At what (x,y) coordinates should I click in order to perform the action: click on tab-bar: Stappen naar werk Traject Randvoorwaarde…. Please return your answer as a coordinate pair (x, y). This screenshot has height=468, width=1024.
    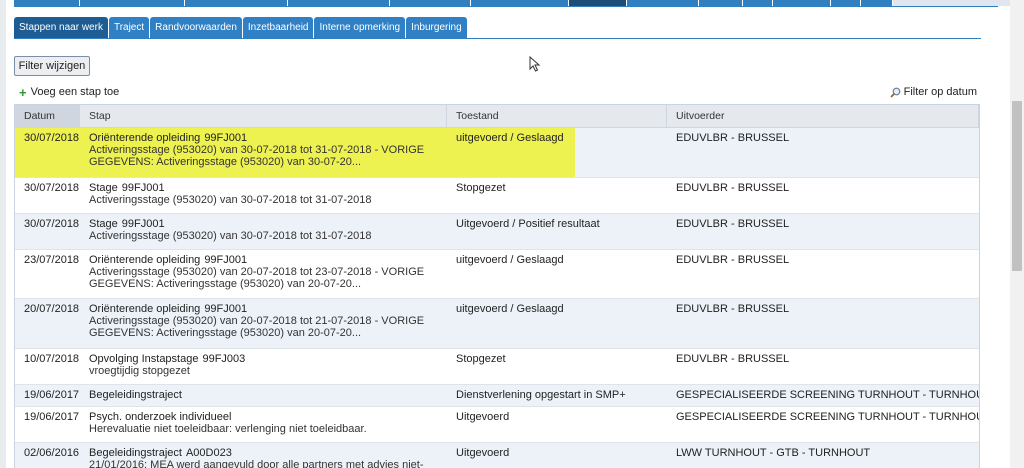
    Looking at the image, I should click on (240, 28).